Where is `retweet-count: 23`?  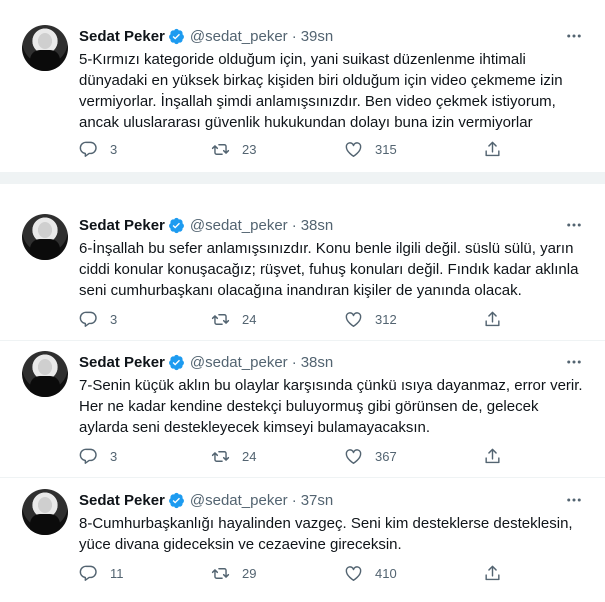 retweet-count: 23 is located at coordinates (249, 149).